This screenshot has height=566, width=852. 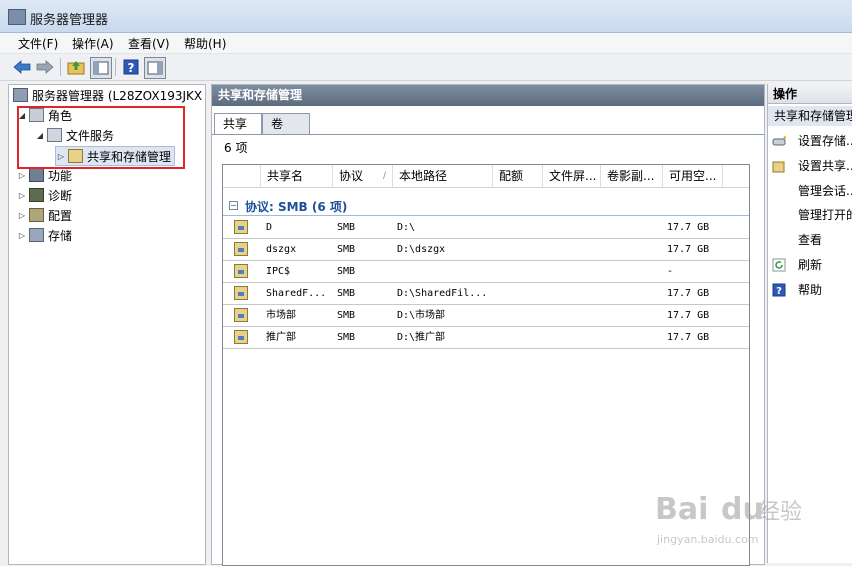 What do you see at coordinates (60, 215) in the screenshot?
I see `tree-label-configuration: 配置` at bounding box center [60, 215].